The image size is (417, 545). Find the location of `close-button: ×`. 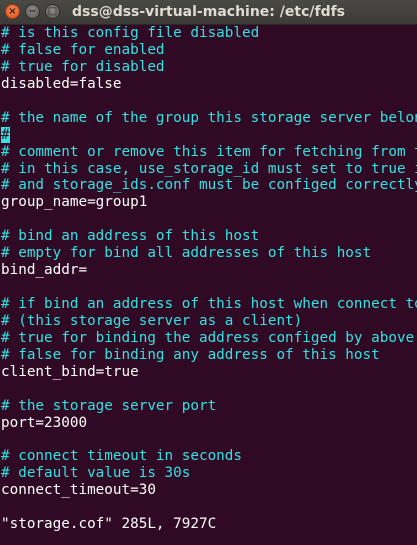

close-button: × is located at coordinates (12, 11).